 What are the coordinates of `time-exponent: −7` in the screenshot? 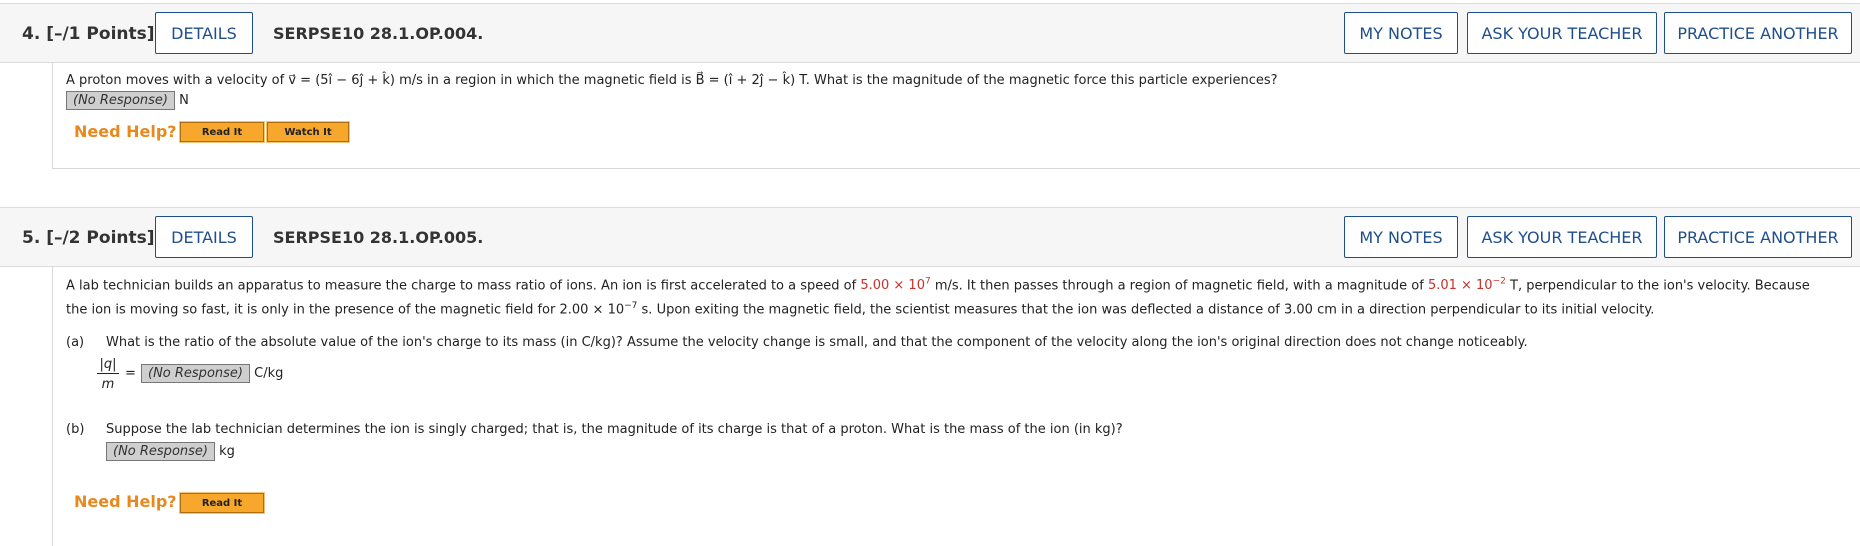 It's located at (631, 306).